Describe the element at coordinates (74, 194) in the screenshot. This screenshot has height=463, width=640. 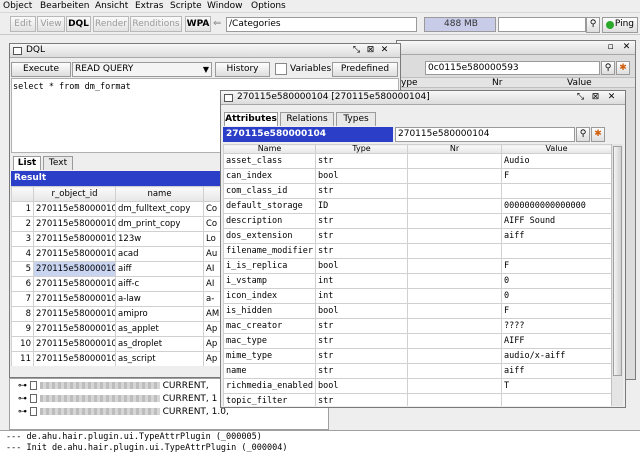
I see `column-header: r_object_id` at that location.